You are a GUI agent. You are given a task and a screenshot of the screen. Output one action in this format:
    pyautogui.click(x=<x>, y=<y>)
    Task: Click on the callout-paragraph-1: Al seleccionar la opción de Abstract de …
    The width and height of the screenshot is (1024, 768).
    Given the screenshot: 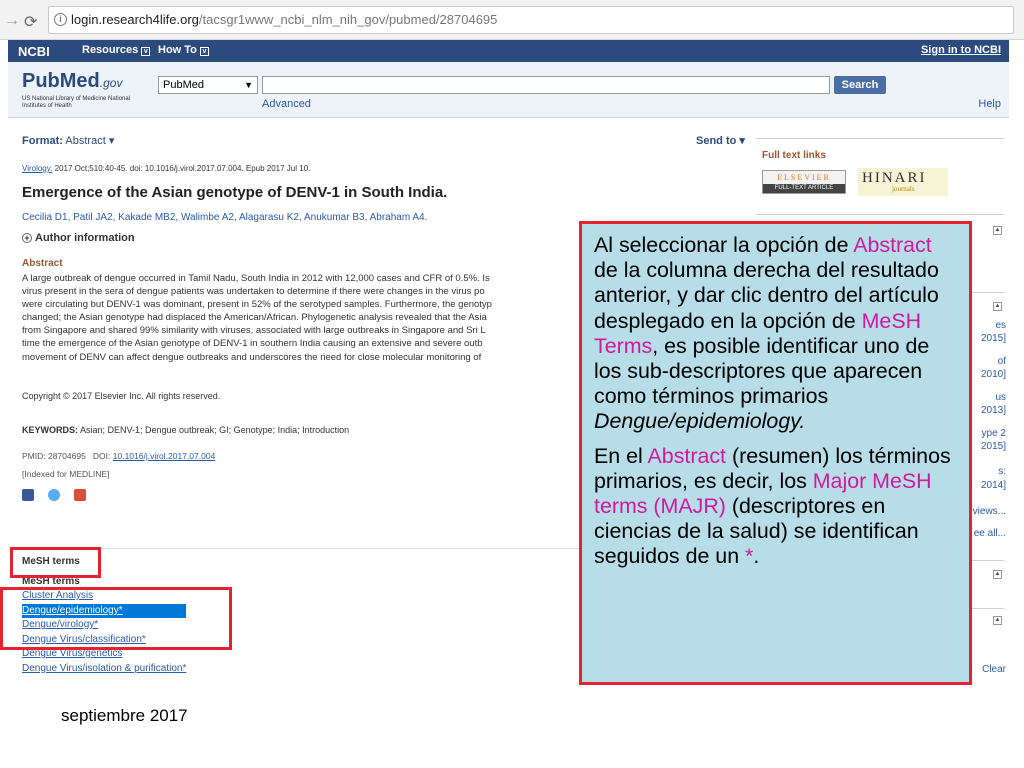 What is the action you would take?
    pyautogui.click(x=776, y=334)
    